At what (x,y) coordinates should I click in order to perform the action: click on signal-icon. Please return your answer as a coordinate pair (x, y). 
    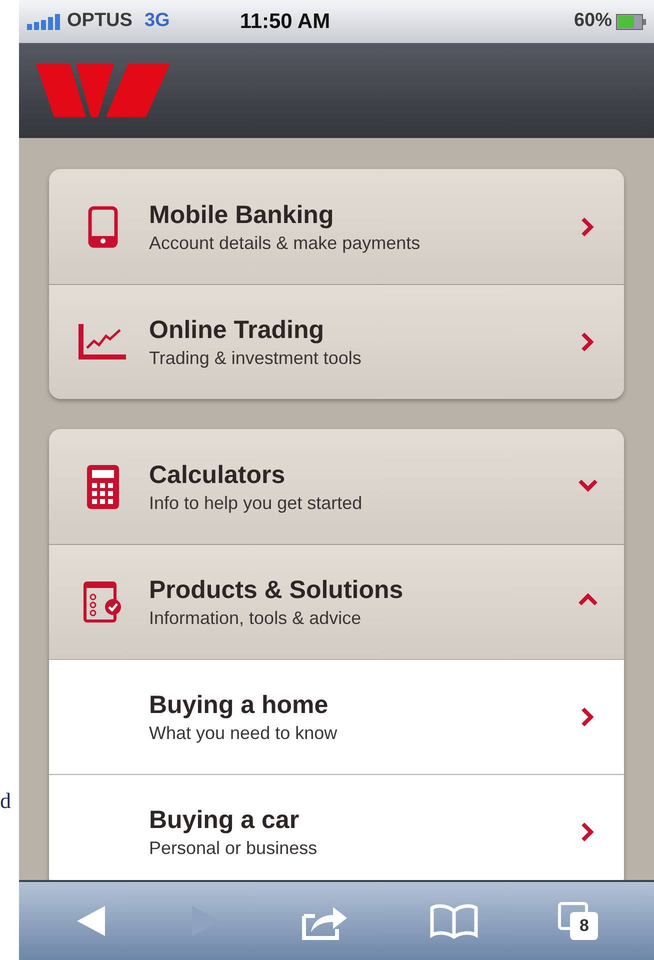
    Looking at the image, I should click on (45, 21).